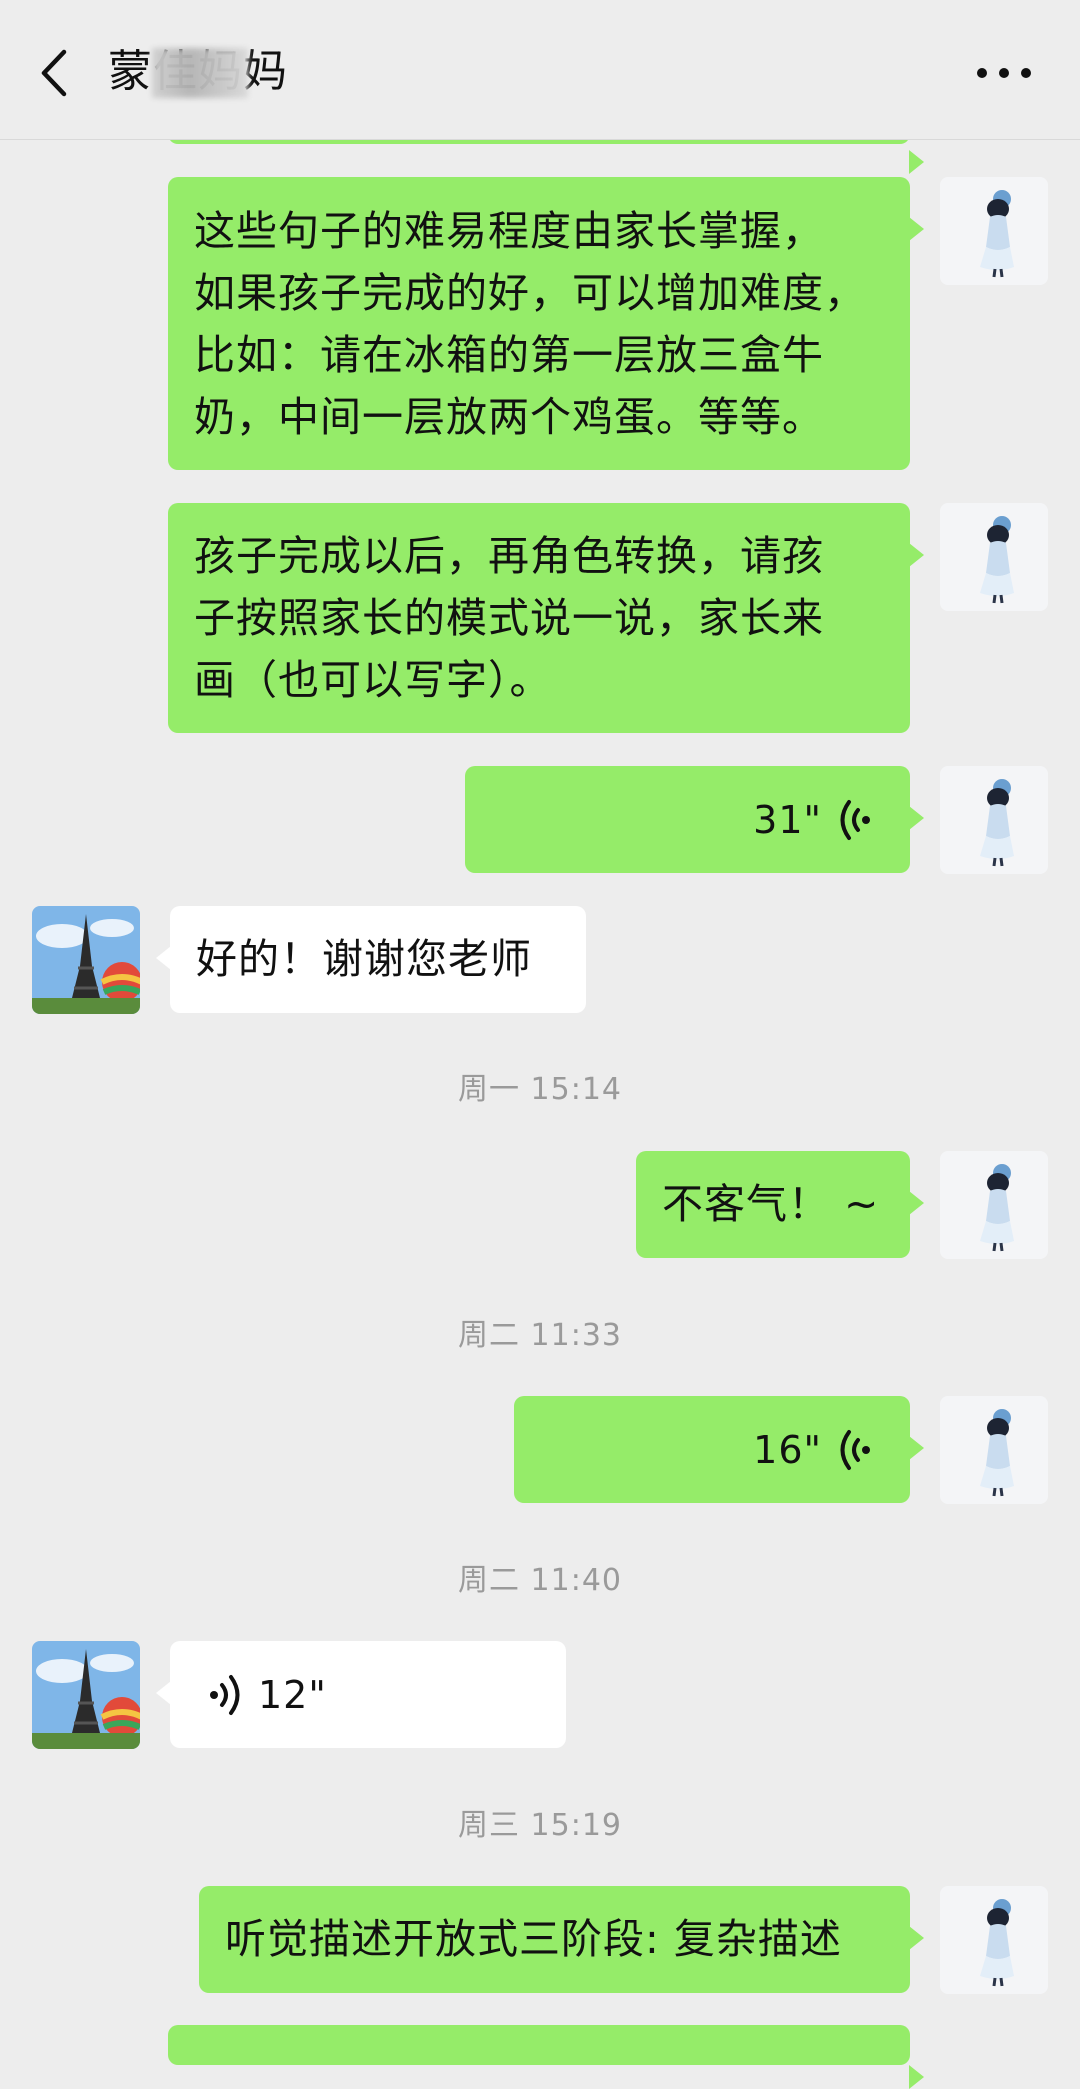  Describe the element at coordinates (540, 1580) in the screenshot. I see `timestamp: 周二 11:40` at that location.